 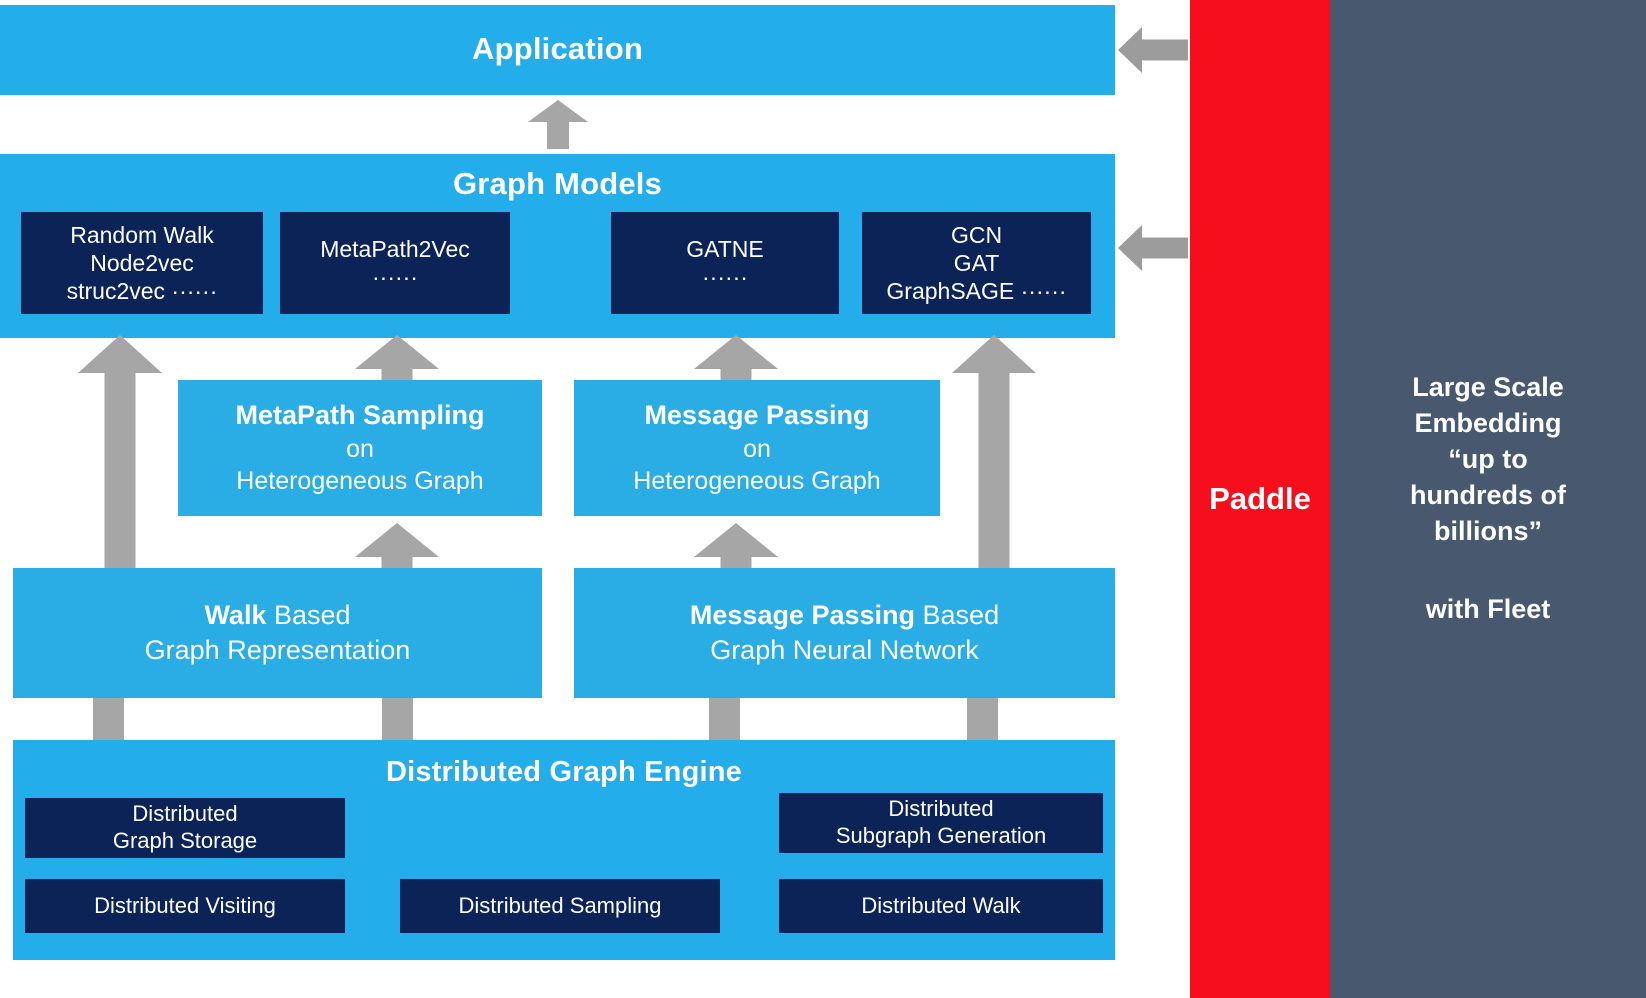 I want to click on engine-box-line: Distributed Sampling, so click(x=560, y=905).